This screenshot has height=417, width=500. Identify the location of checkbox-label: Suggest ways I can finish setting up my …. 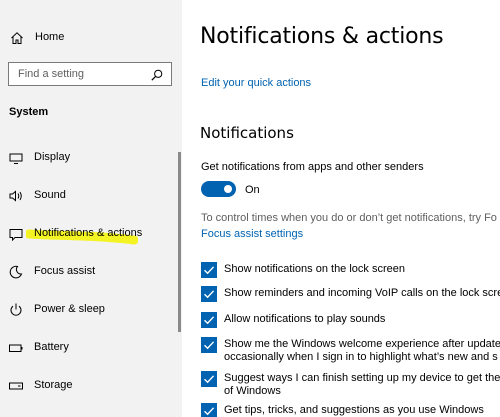
(362, 384).